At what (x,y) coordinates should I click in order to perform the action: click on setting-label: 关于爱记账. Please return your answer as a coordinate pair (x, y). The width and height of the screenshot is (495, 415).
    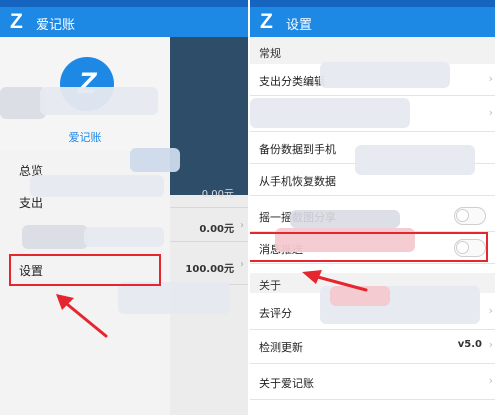
    Looking at the image, I should click on (286, 383).